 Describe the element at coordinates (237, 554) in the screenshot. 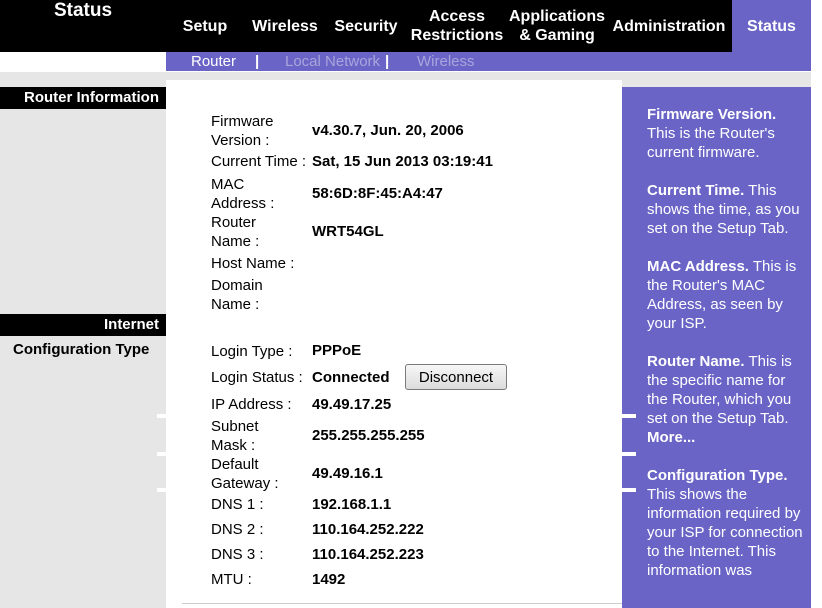

I see `dns3-label: DNS 3 :` at that location.